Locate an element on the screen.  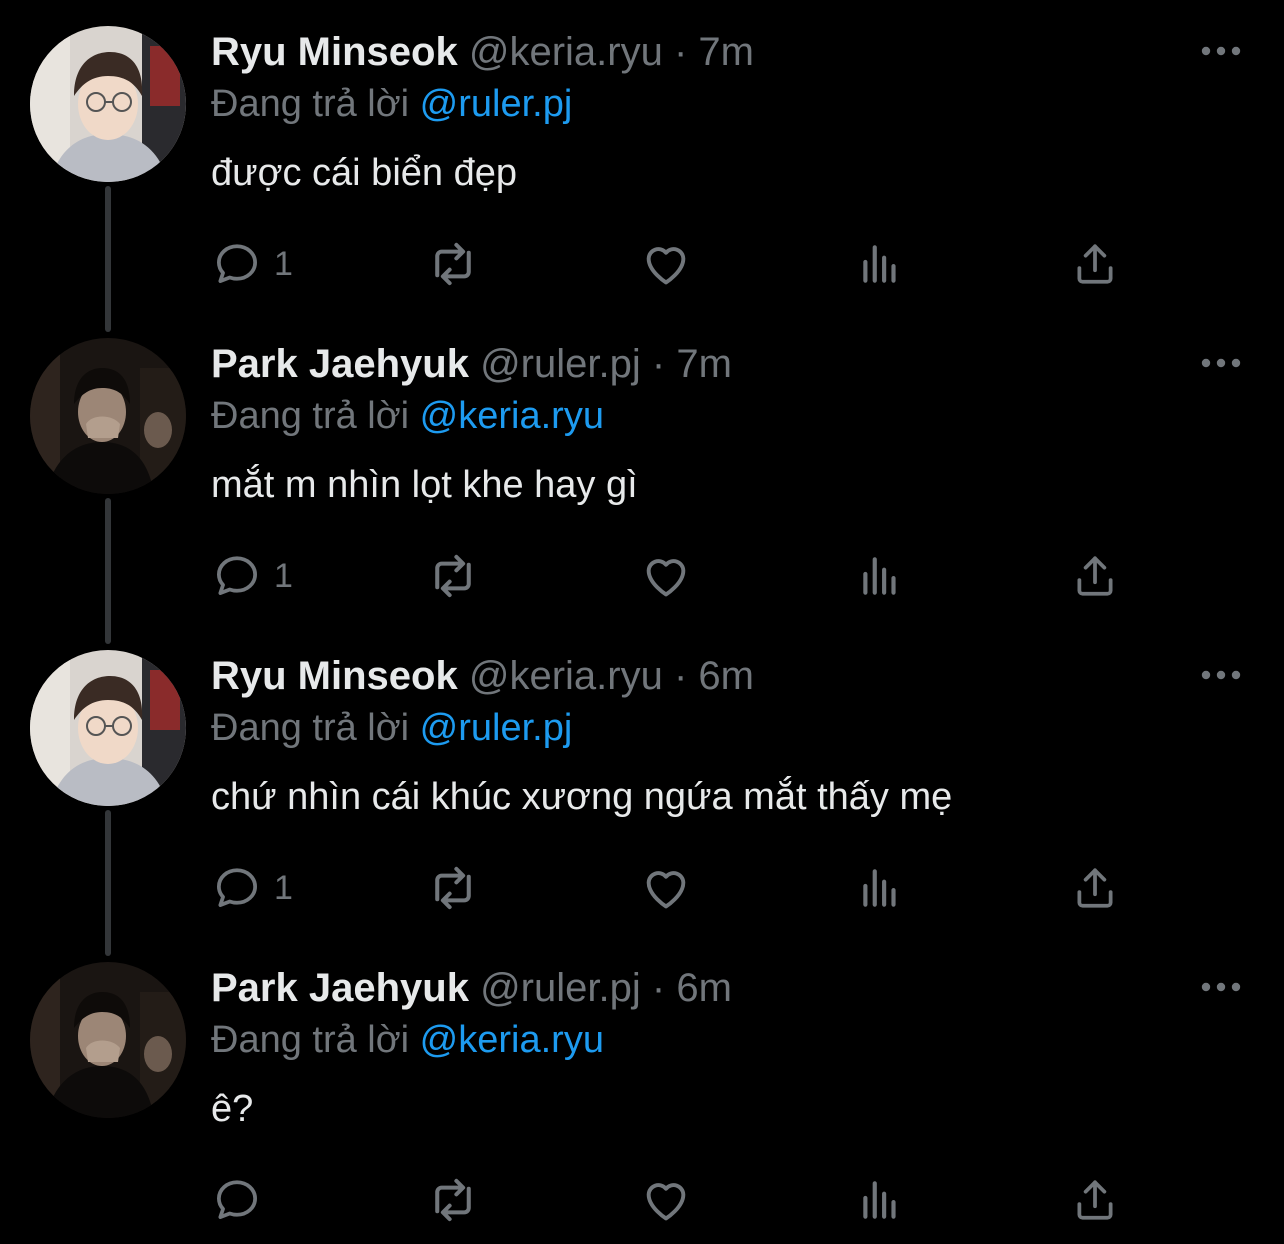
tweet-header: Ryu Minseok @keria.ryu · 6m is located at coordinates (482, 676).